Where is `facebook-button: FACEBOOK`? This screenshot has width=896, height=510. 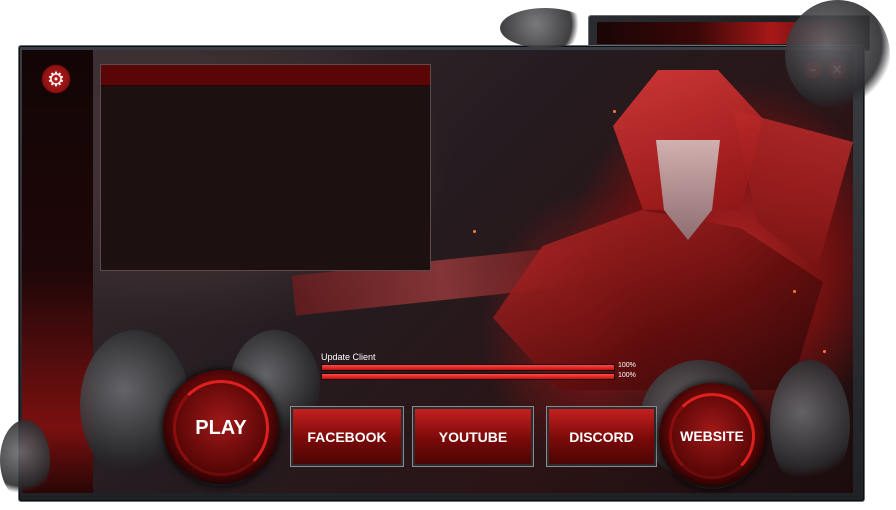
facebook-button: FACEBOOK is located at coordinates (347, 436).